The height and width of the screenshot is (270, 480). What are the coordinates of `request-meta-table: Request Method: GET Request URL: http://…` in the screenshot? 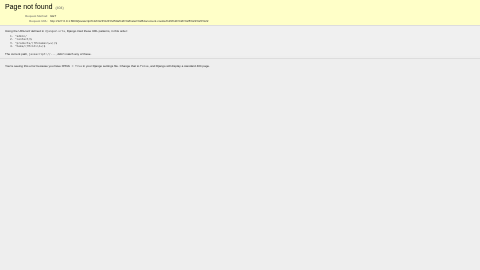 It's located at (110, 19).